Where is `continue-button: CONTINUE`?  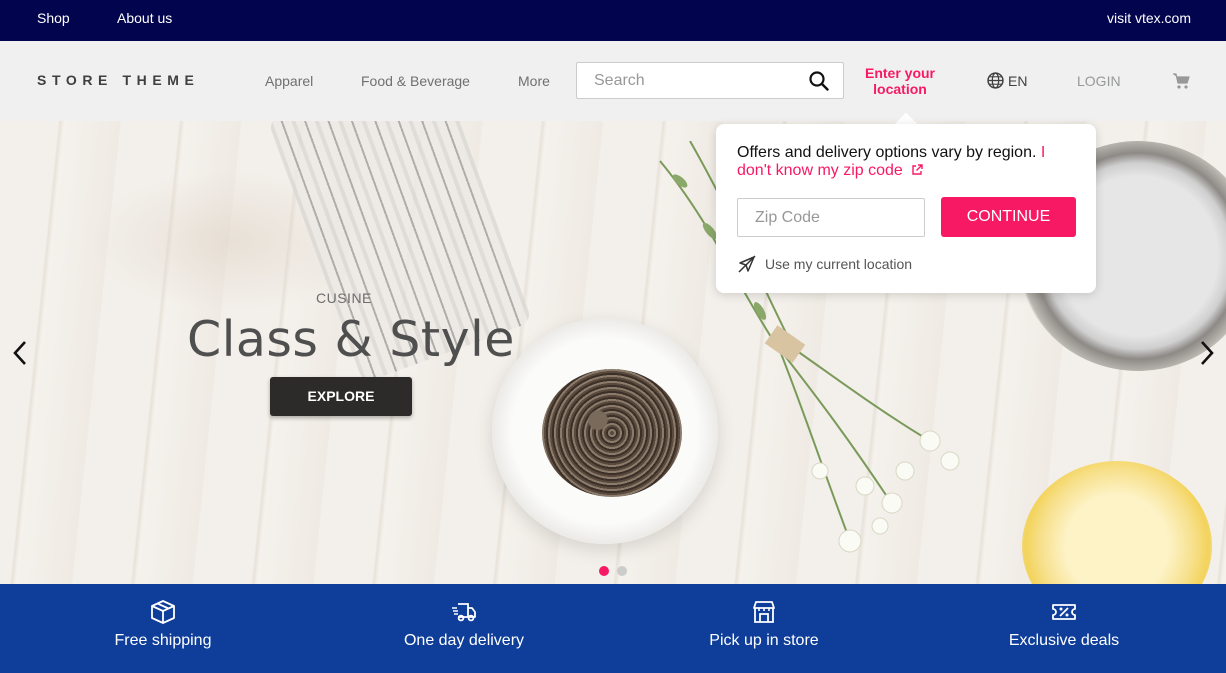 continue-button: CONTINUE is located at coordinates (1008, 217).